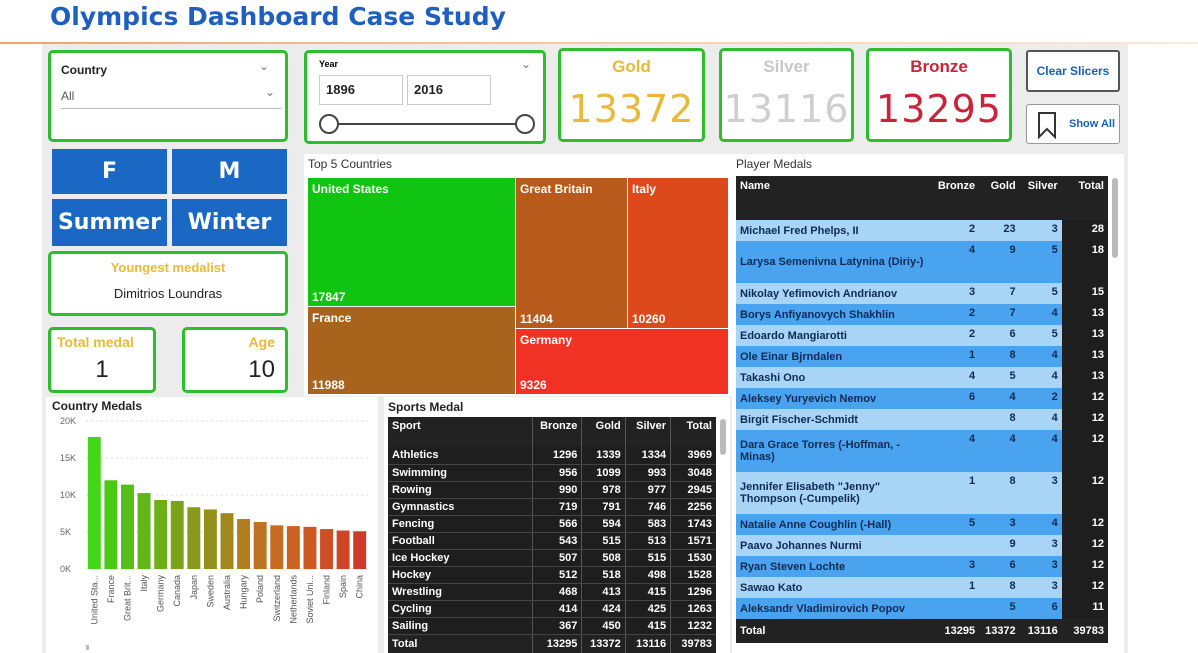  I want to click on table-row: Hockey 512 518 498 1528, so click(552, 575).